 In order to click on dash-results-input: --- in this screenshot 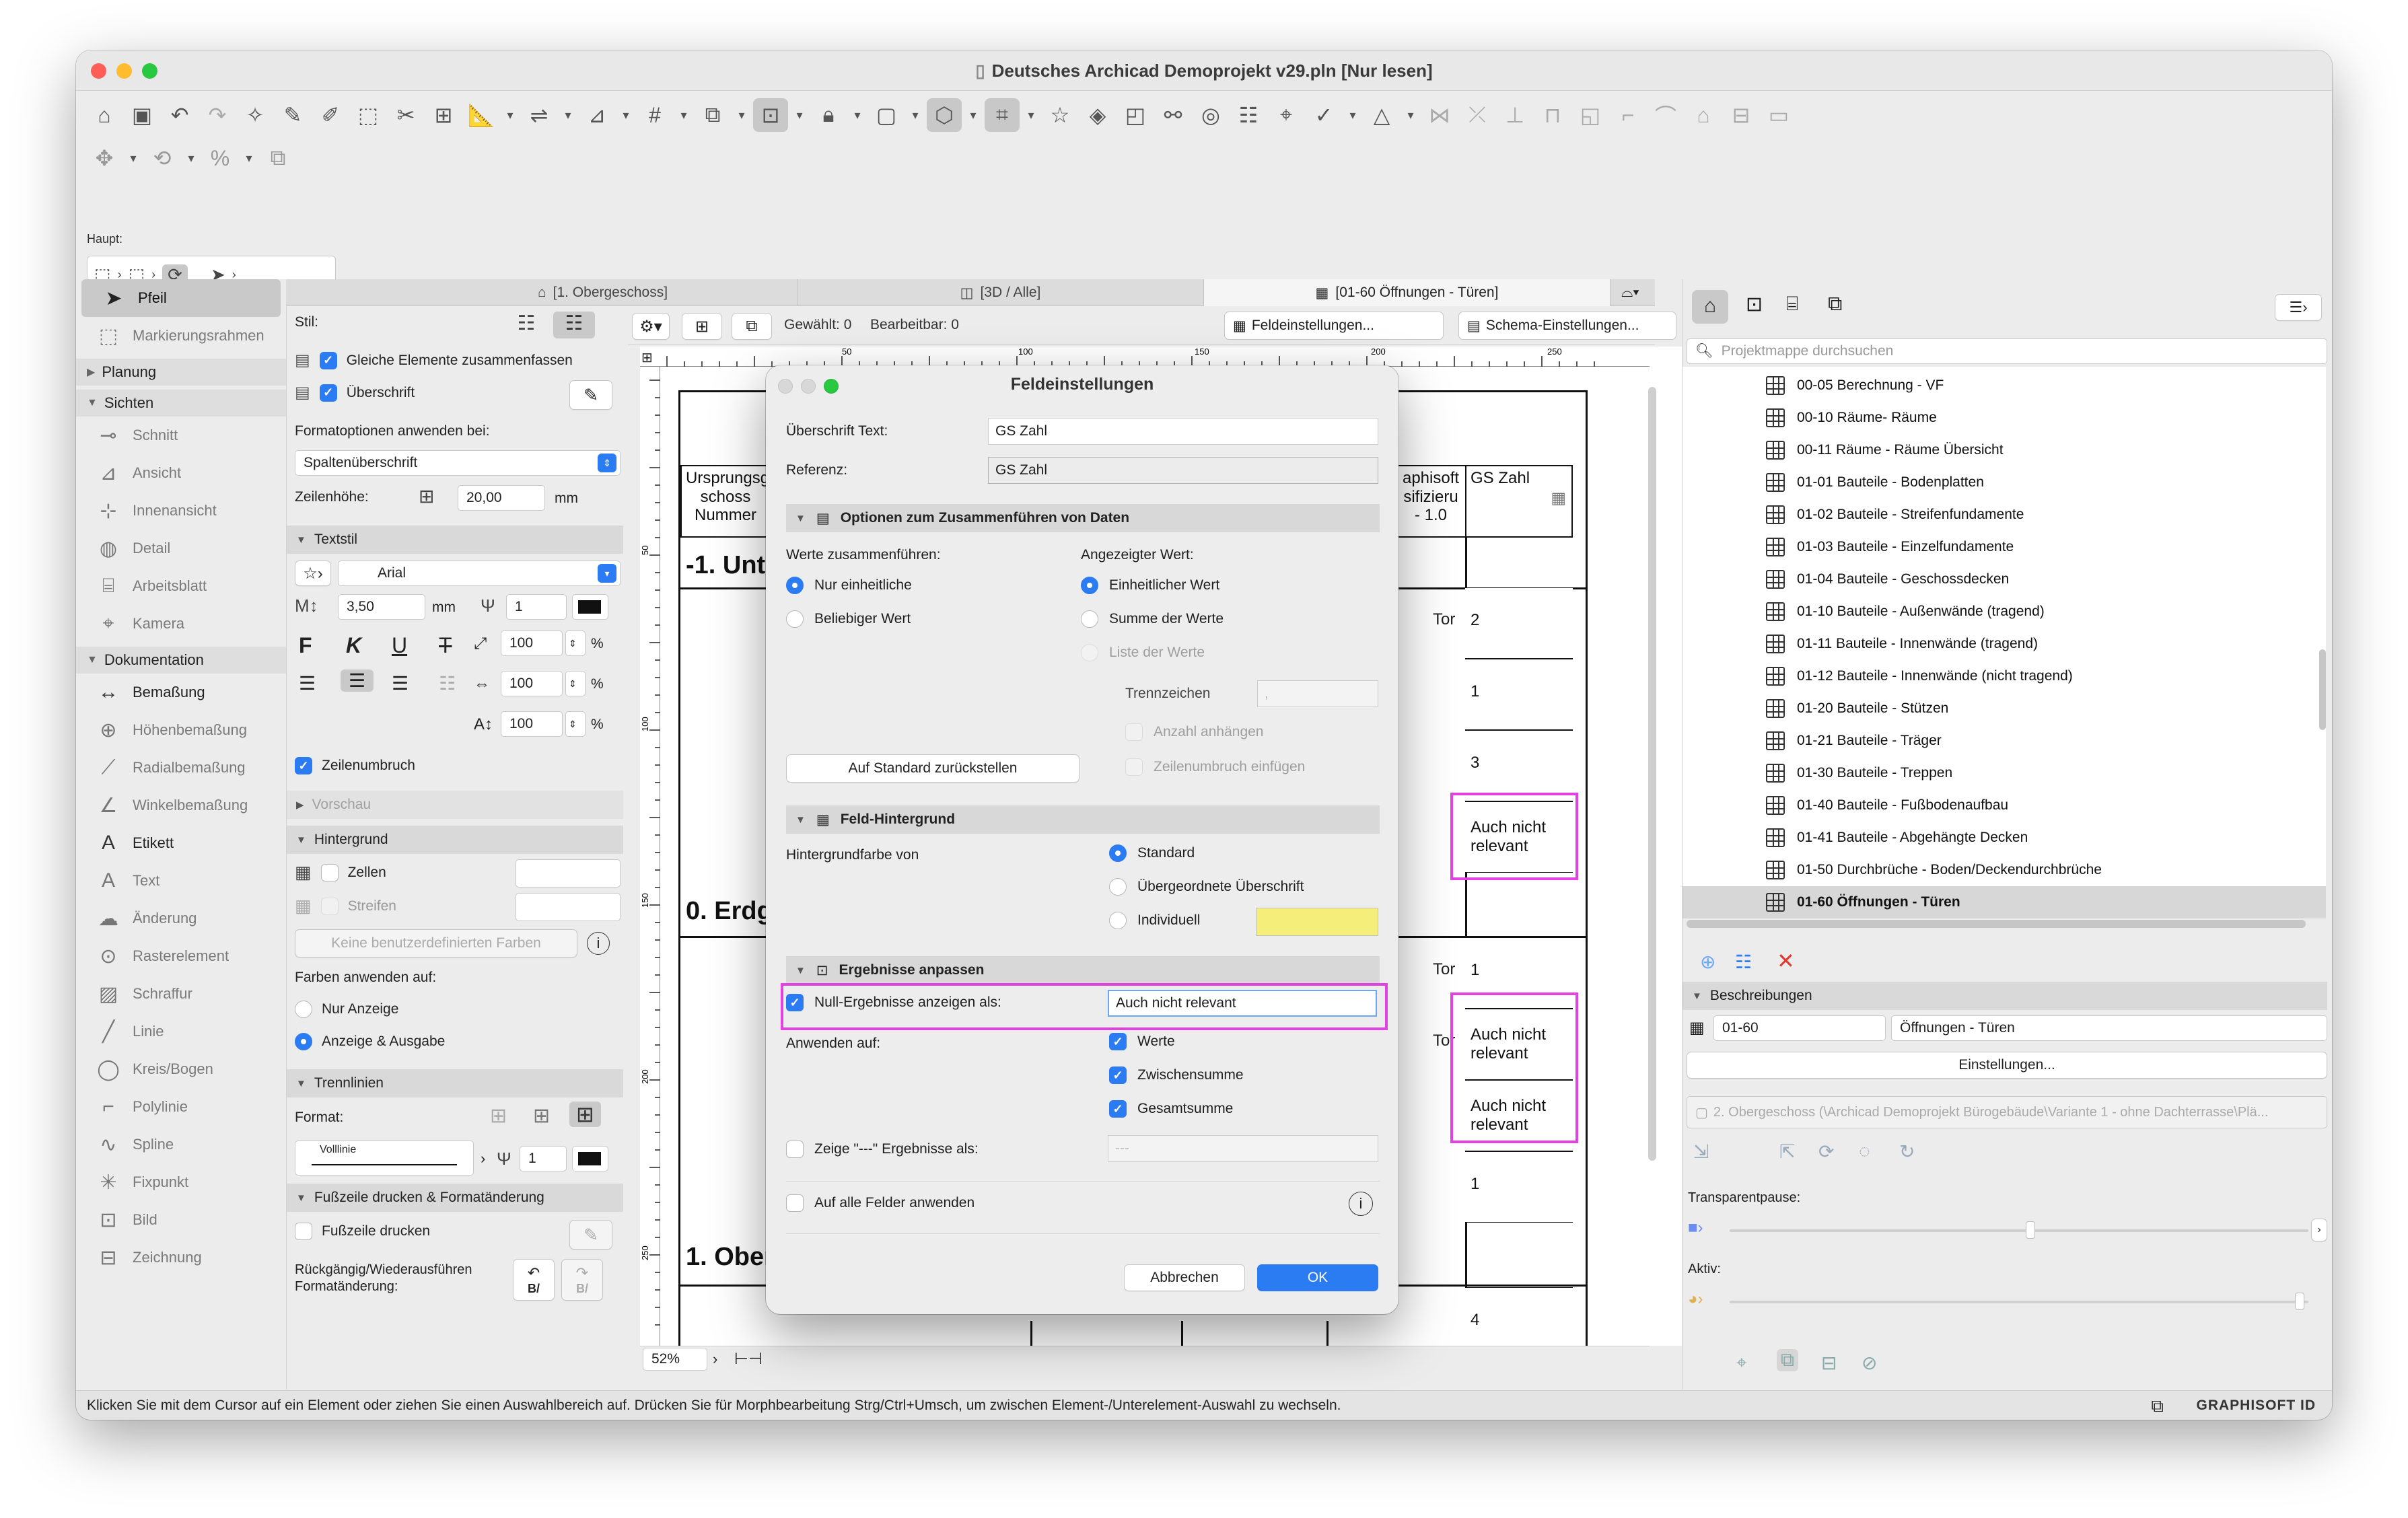, I will do `click(1243, 1148)`.